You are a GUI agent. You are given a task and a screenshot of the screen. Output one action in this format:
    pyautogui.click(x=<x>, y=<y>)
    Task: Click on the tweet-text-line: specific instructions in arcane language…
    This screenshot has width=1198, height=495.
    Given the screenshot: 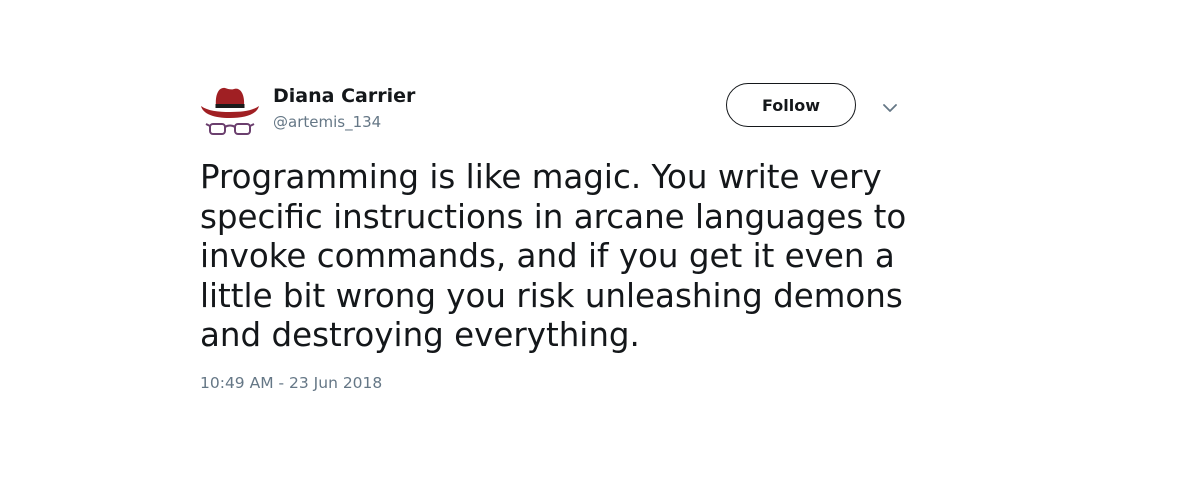 What is the action you would take?
    pyautogui.click(x=553, y=216)
    